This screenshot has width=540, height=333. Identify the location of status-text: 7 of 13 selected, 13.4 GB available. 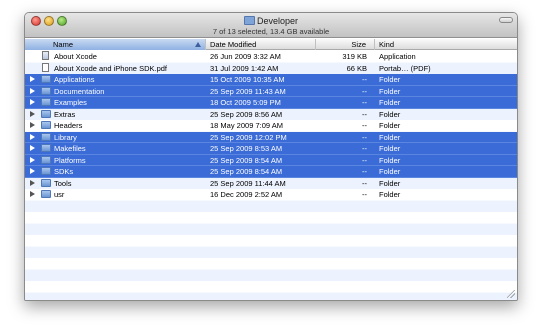
(271, 31).